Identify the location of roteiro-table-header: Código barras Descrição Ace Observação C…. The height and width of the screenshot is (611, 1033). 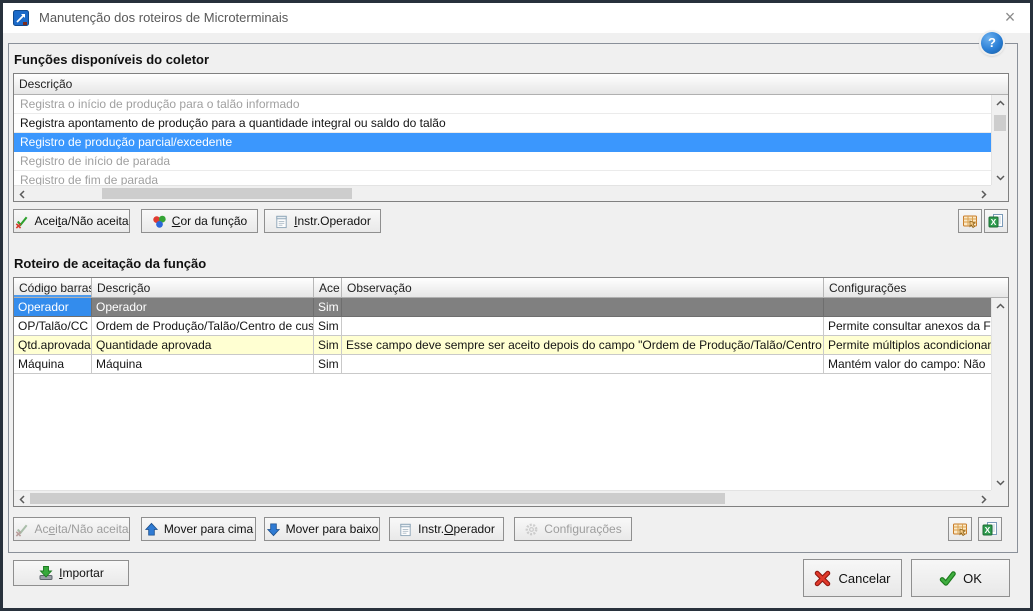
(511, 288).